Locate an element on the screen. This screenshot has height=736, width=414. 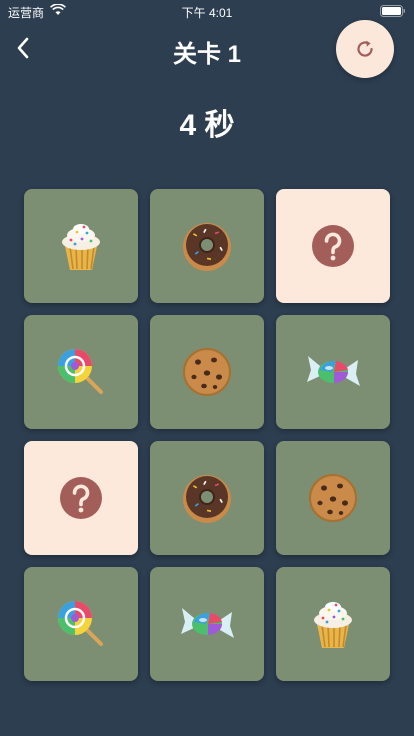
reset-button is located at coordinates (365, 49).